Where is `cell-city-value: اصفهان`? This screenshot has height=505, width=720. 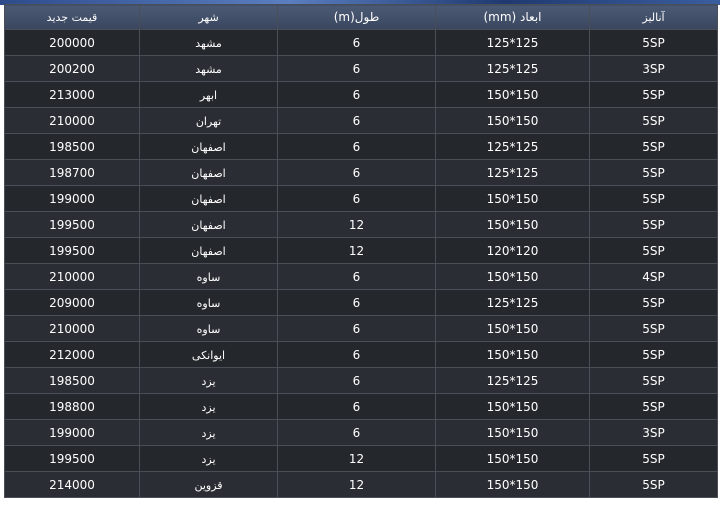 cell-city-value: اصفهان is located at coordinates (208, 225).